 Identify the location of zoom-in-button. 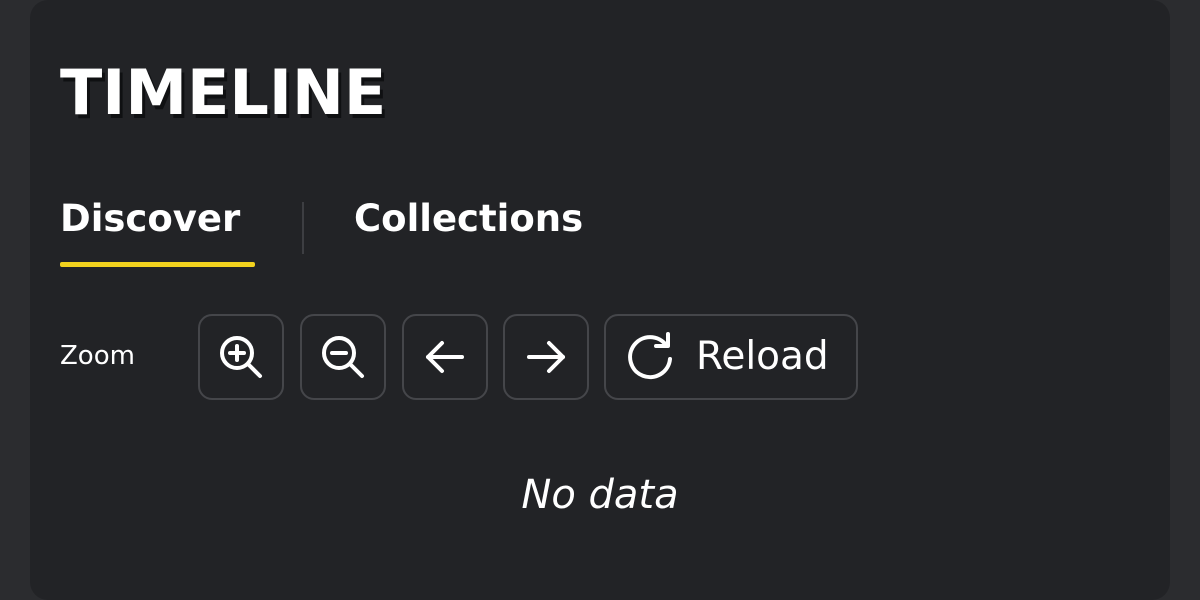
(241, 357).